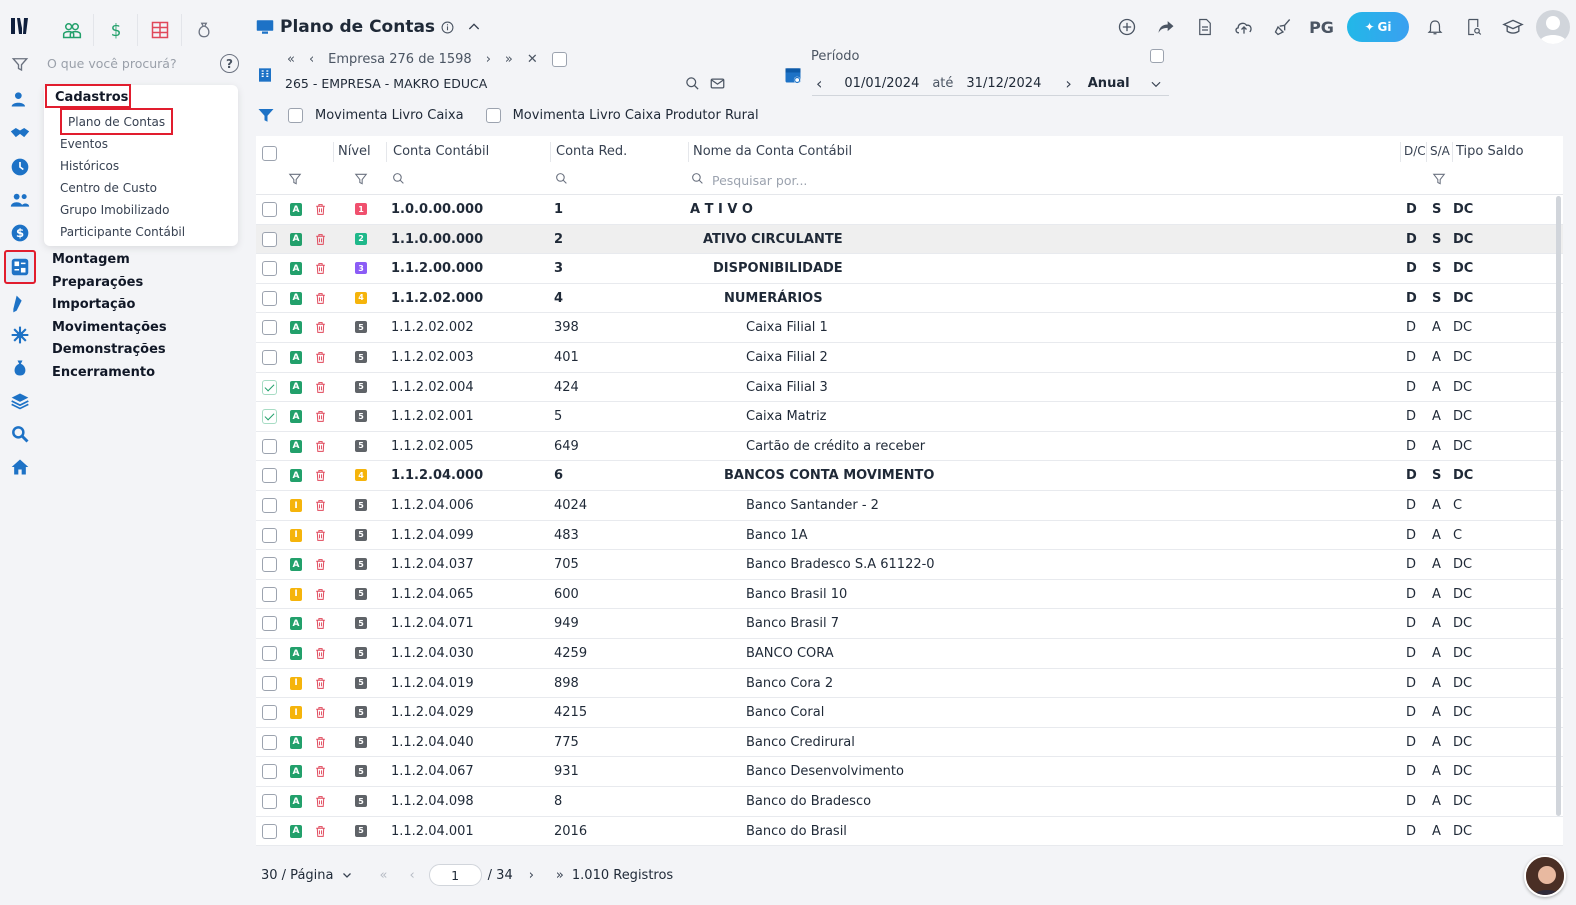 This screenshot has width=1576, height=905. I want to click on header-nivel: Nível, so click(354, 151).